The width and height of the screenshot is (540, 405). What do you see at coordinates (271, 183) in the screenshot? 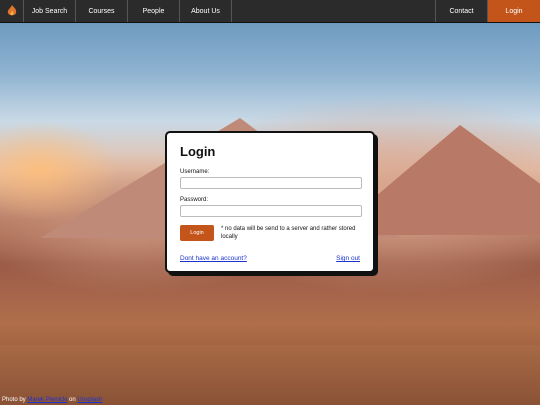
I see `username-input` at bounding box center [271, 183].